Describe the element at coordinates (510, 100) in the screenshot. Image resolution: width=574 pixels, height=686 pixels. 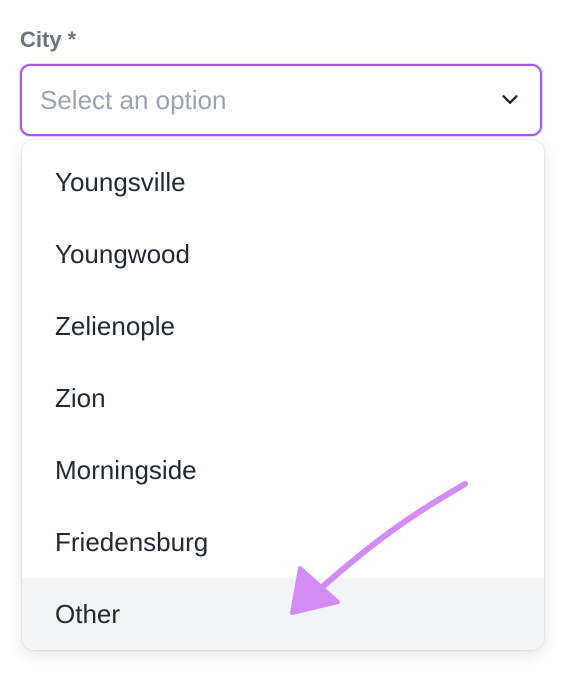
I see `chevron-down-icon` at that location.